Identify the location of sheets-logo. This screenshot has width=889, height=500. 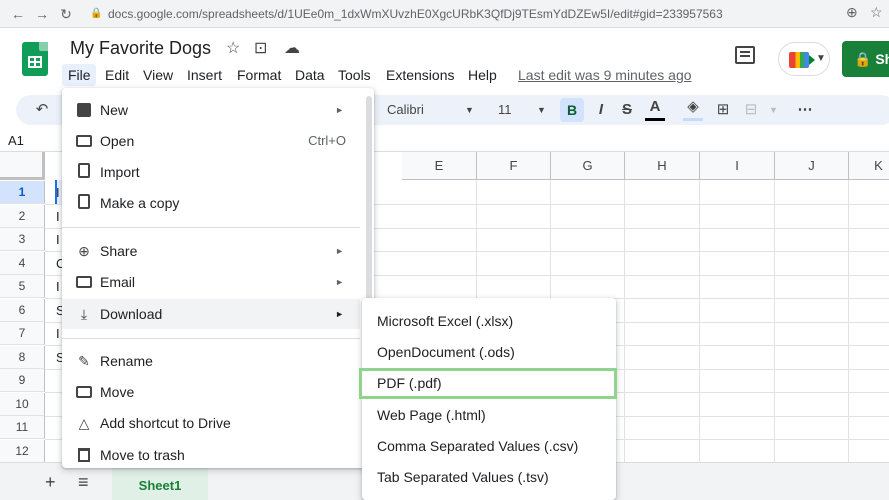
(35, 59).